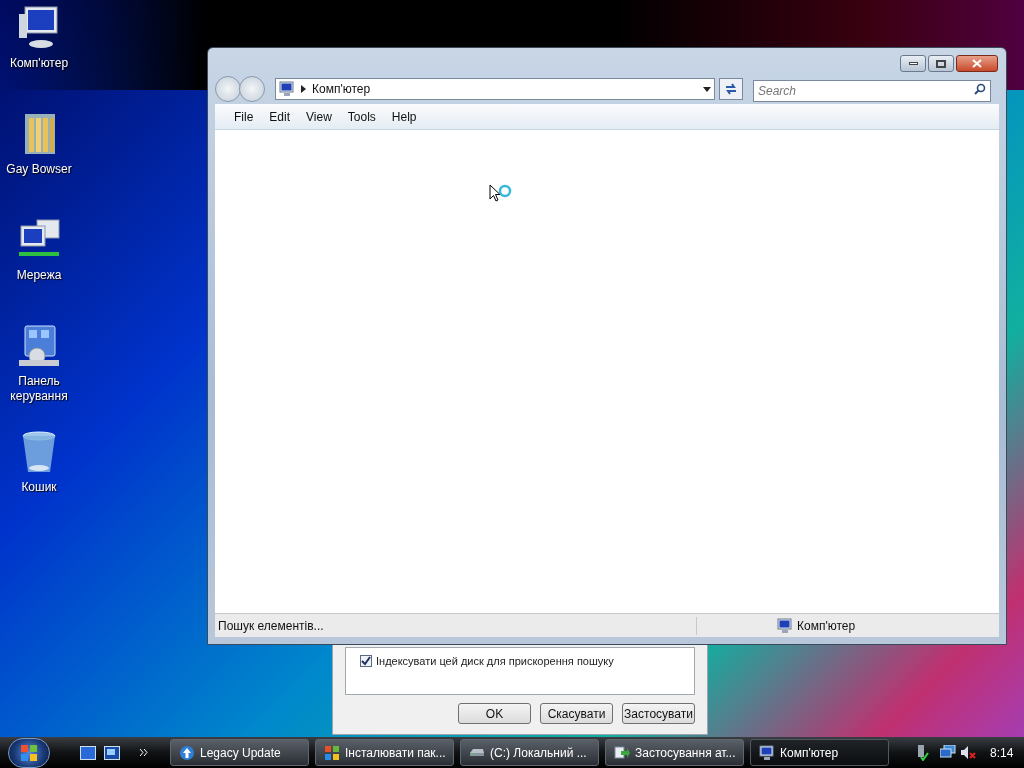 This screenshot has width=1024, height=768. What do you see at coordinates (39, 63) in the screenshot?
I see `desktop-icon-label: Комп'ютер` at bounding box center [39, 63].